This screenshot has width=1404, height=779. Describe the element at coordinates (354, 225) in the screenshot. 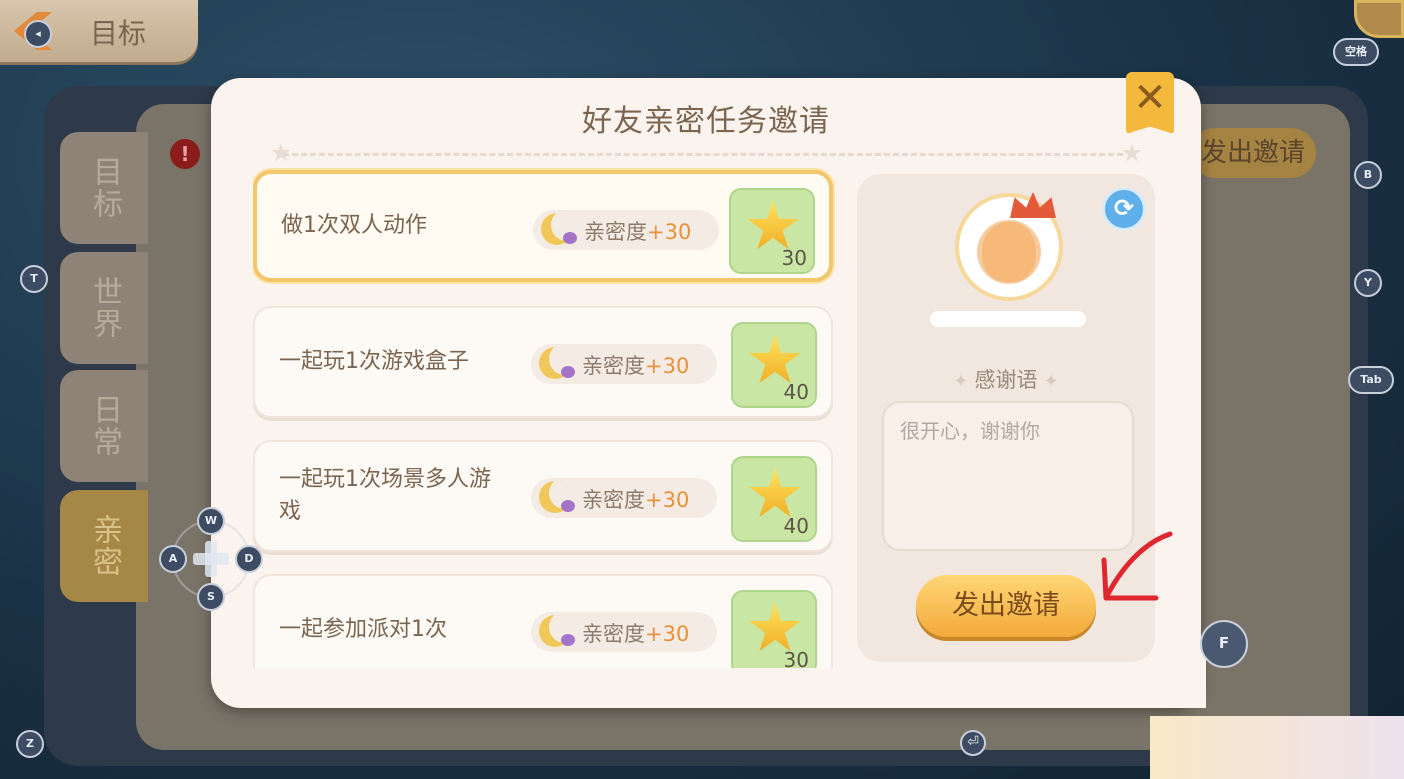

I see `task-name: 做1次双人动作` at that location.